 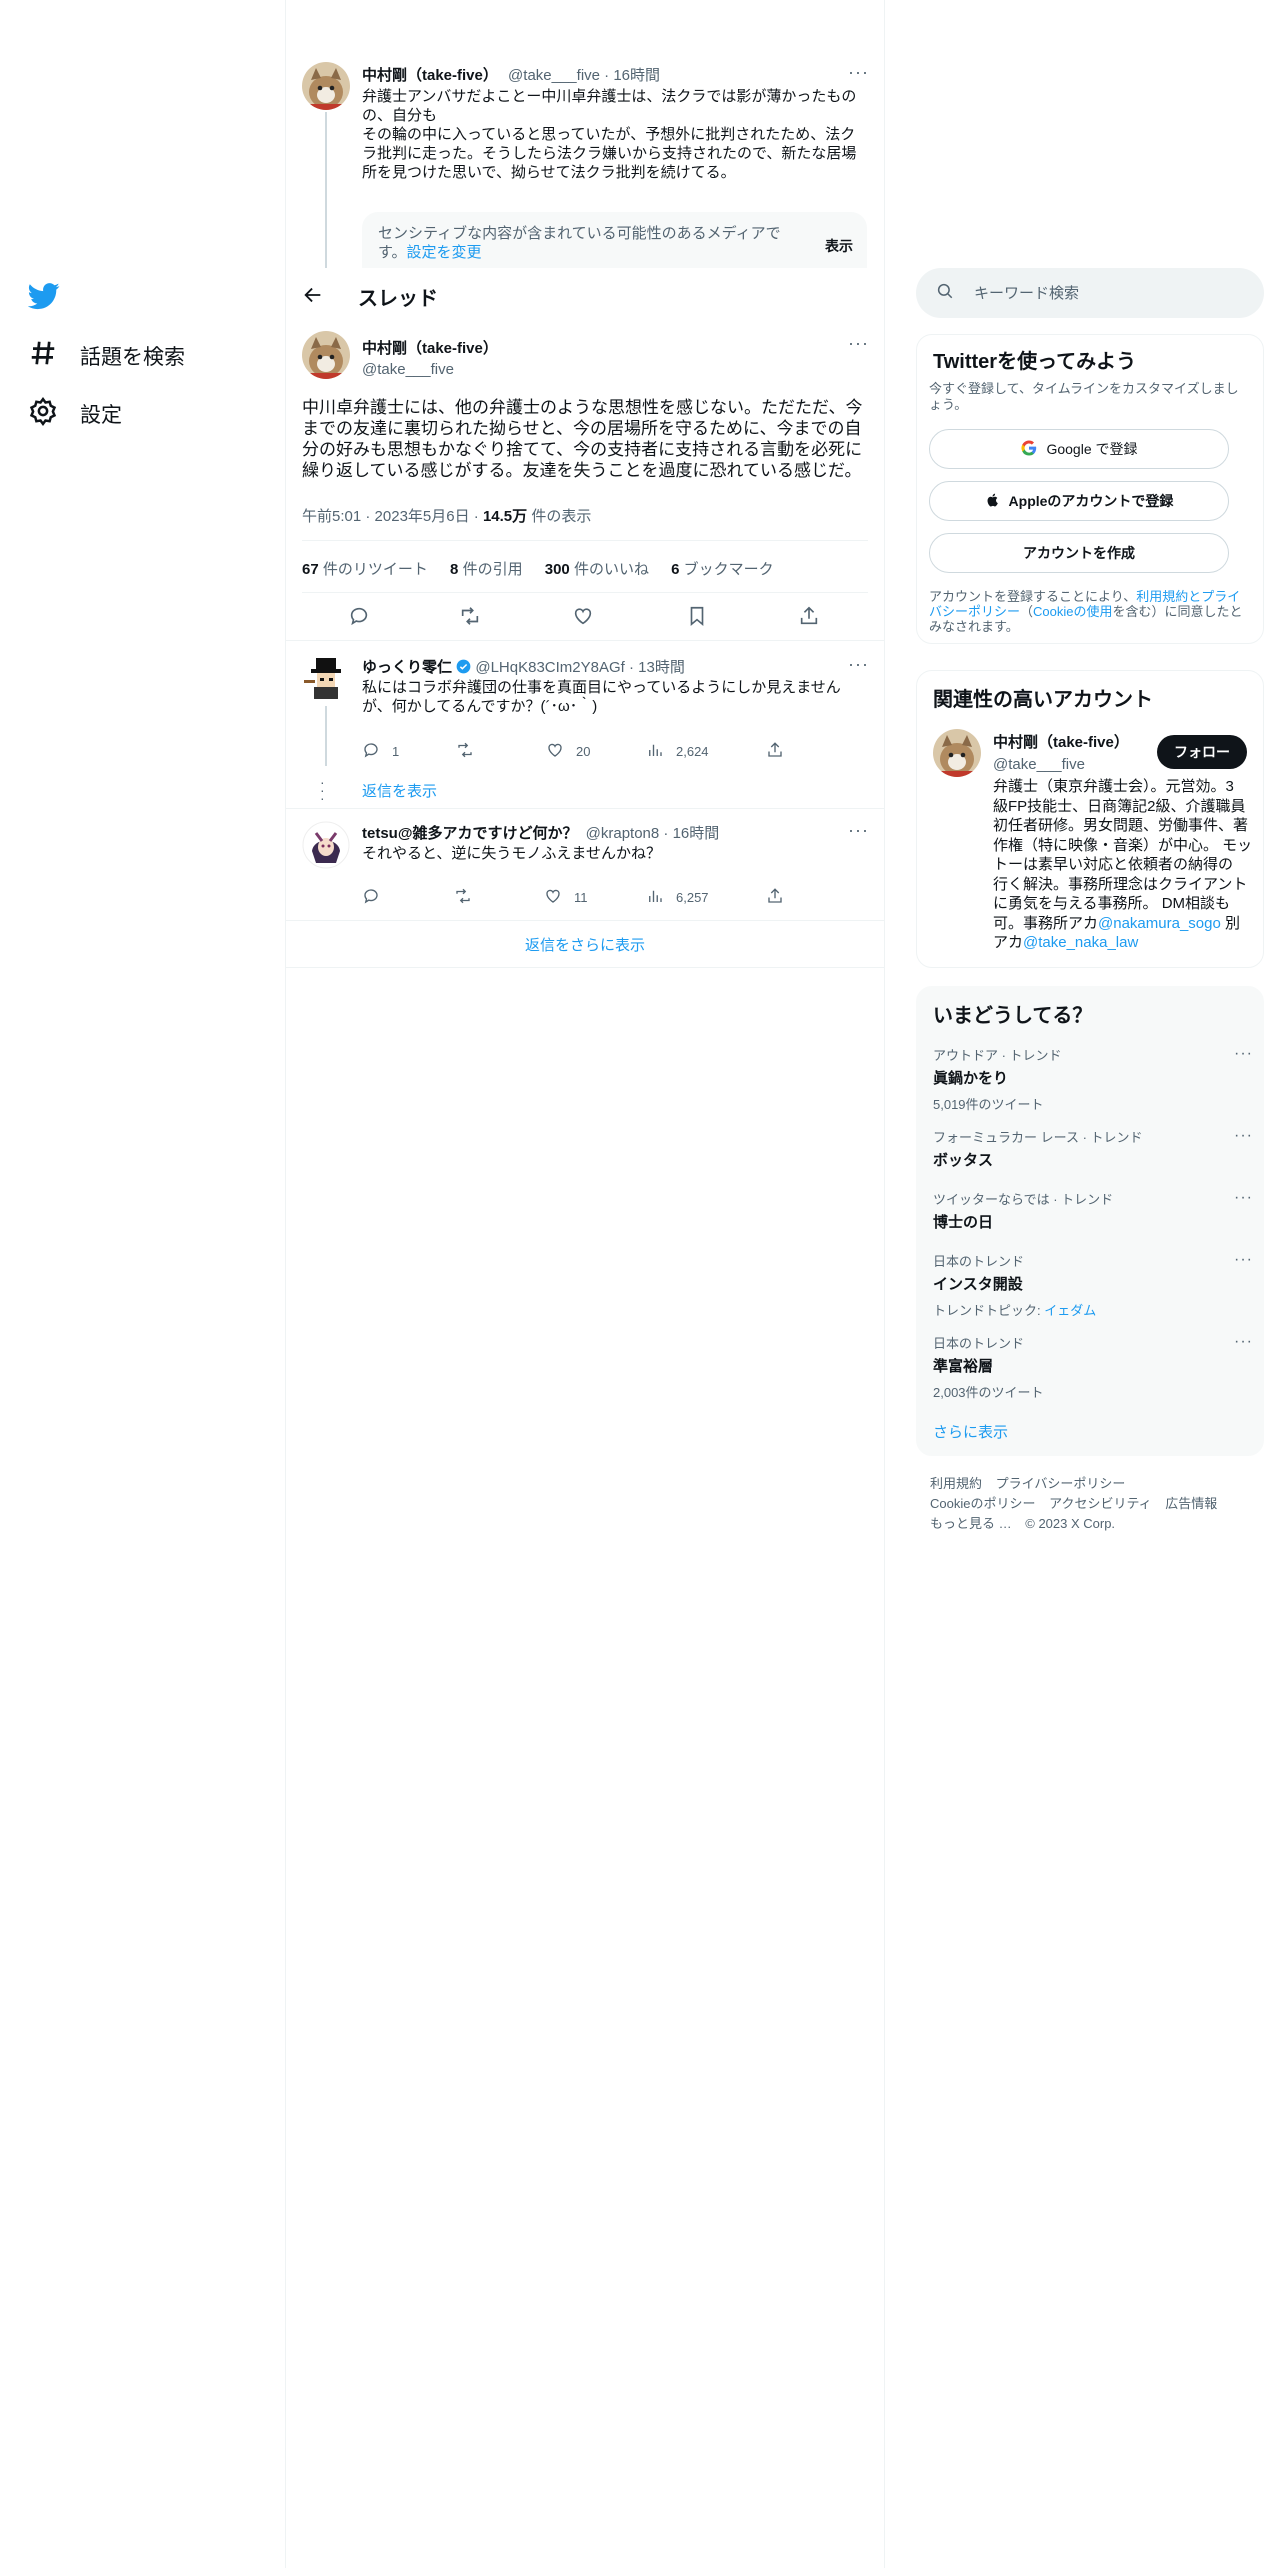 I want to click on nav-explore: 話題を検索, so click(x=106, y=356).